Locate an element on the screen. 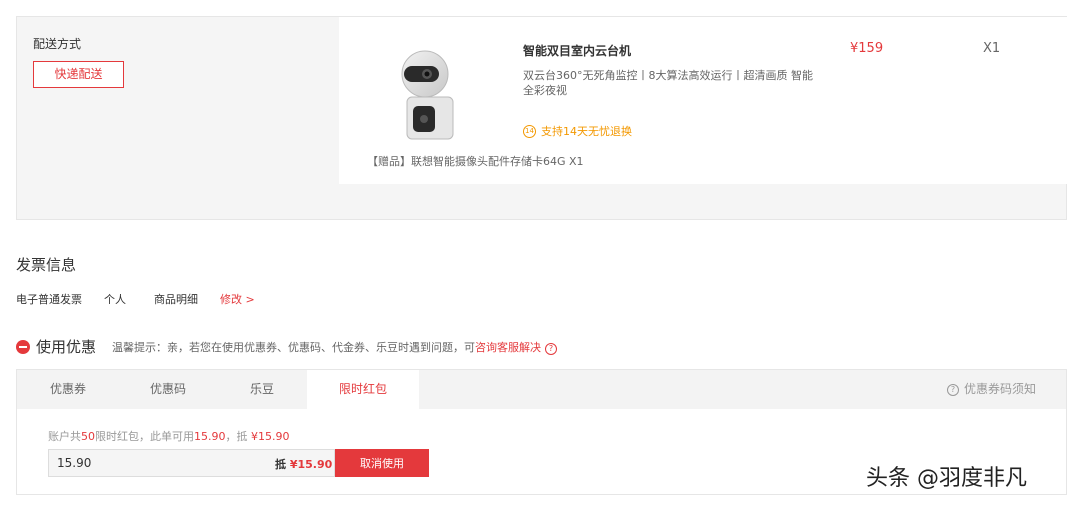  coupon-title: 使用优惠 is located at coordinates (66, 346).